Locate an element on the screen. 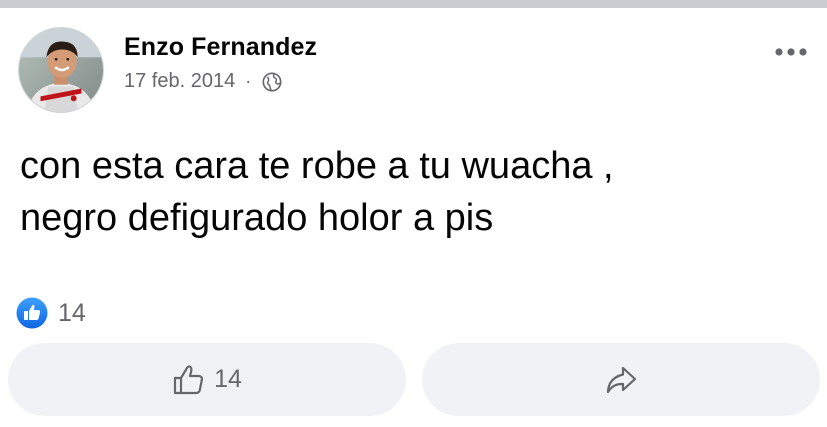 The image size is (827, 427). thumbs-up-outline-icon is located at coordinates (188, 379).